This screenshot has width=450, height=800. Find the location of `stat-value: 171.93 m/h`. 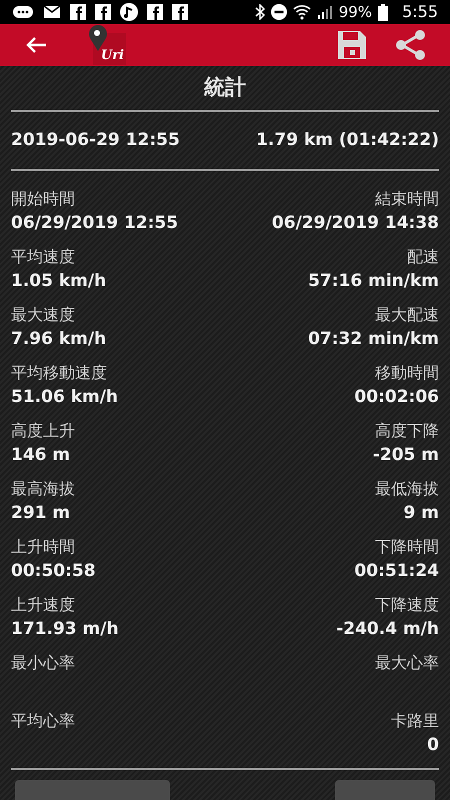

stat-value: 171.93 m/h is located at coordinates (65, 629).